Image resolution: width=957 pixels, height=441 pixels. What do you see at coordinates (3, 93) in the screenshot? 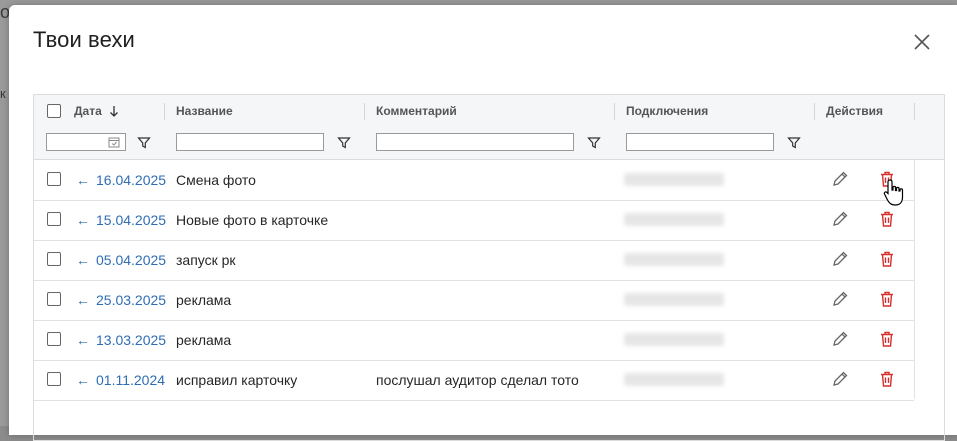
I see `backdrop-text-2: к` at bounding box center [3, 93].